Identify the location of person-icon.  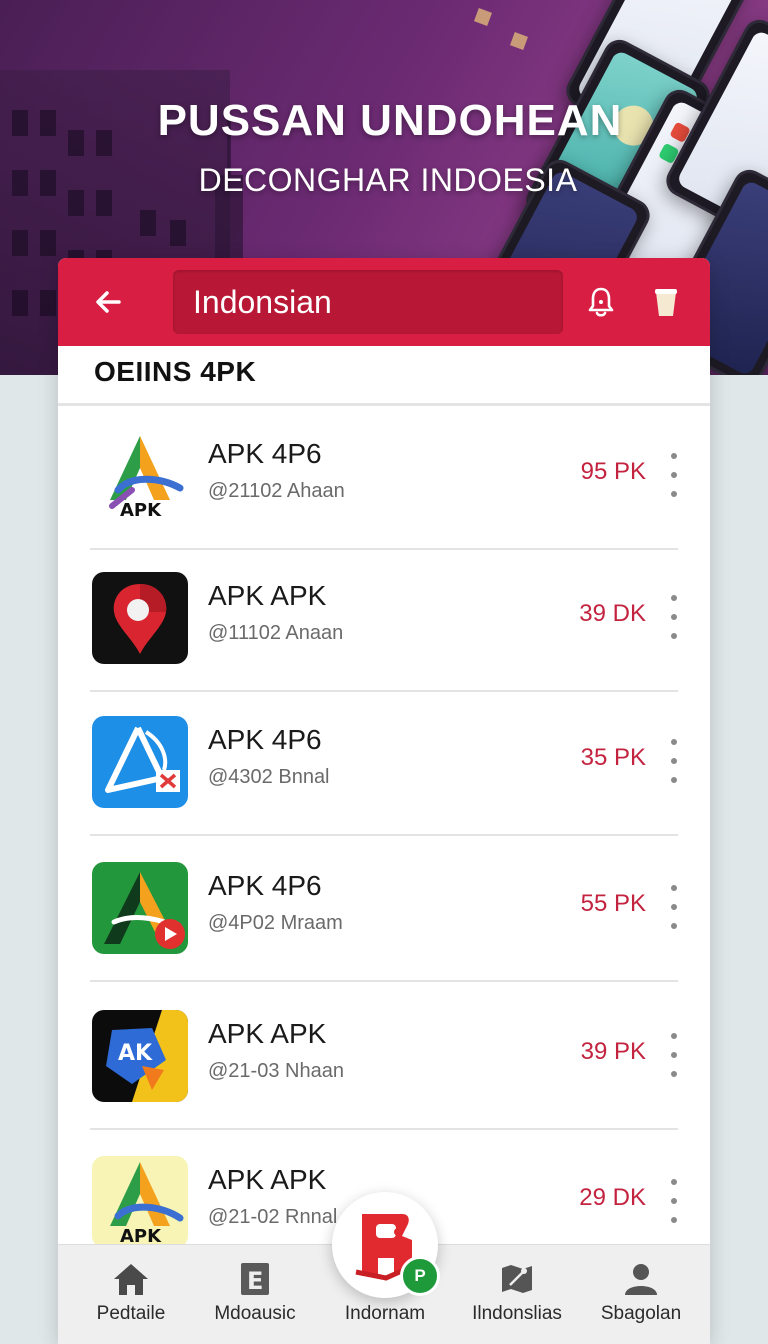
(641, 1279).